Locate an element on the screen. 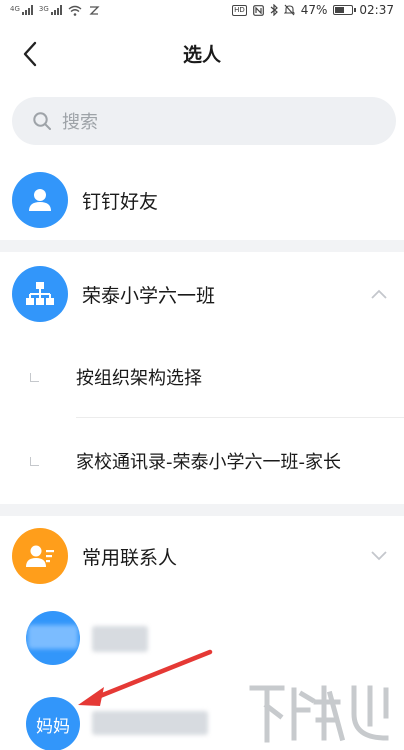  clock: 02:37 is located at coordinates (376, 10).